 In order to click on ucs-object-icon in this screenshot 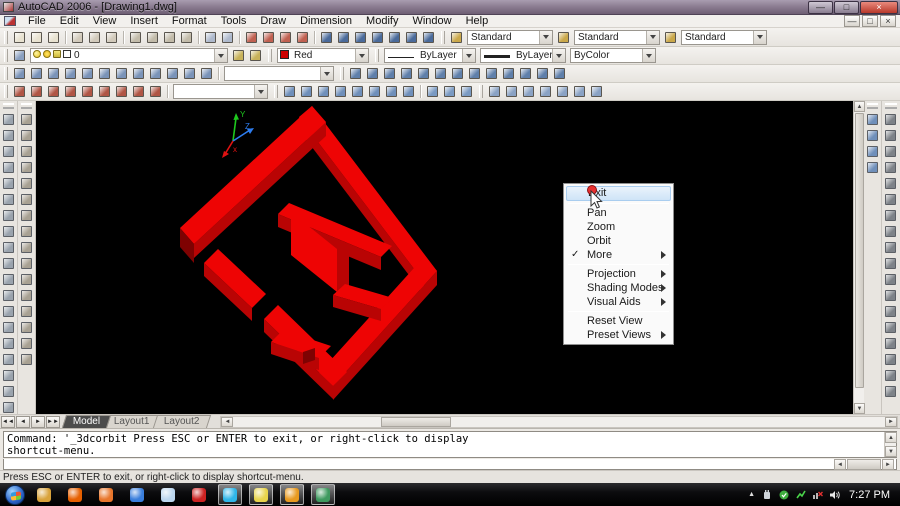, I will do `click(423, 73)`.